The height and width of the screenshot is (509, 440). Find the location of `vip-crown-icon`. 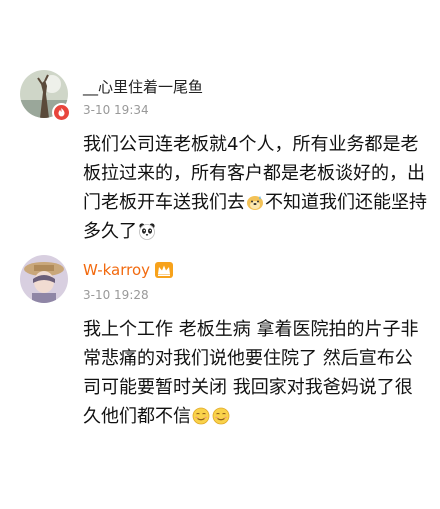

vip-crown-icon is located at coordinates (164, 272).